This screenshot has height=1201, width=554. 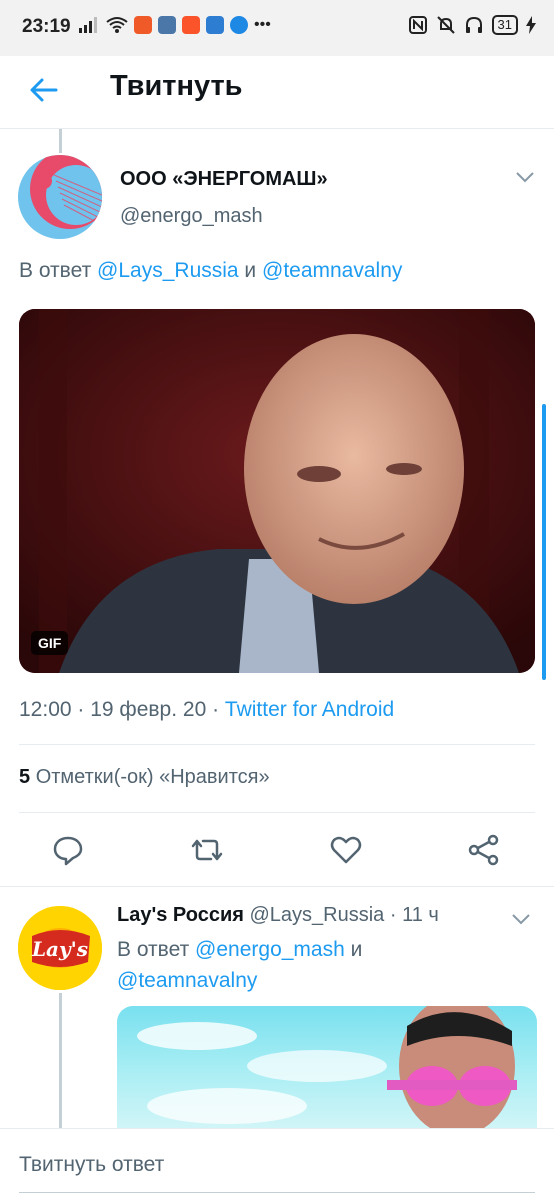 I want to click on app-bar: Твитнуть, so click(x=277, y=92).